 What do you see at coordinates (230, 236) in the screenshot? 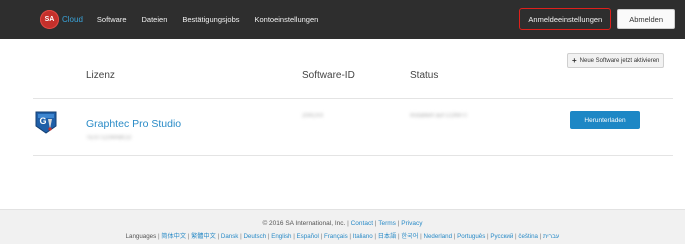
I see `lang-link: Dansk` at bounding box center [230, 236].